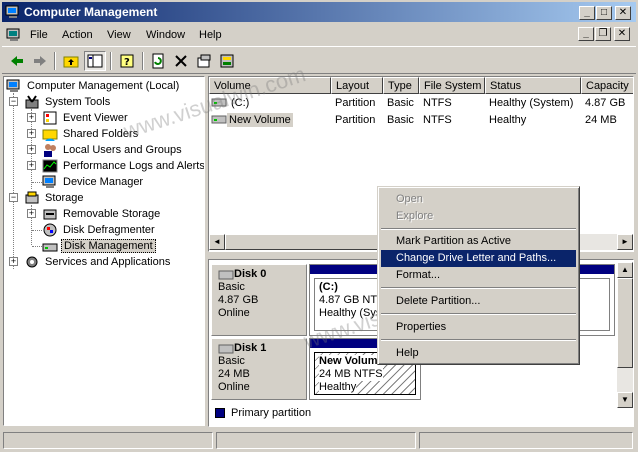 This screenshot has height=452, width=638. What do you see at coordinates (319, 60) in the screenshot?
I see `toolbar: ?` at bounding box center [319, 60].